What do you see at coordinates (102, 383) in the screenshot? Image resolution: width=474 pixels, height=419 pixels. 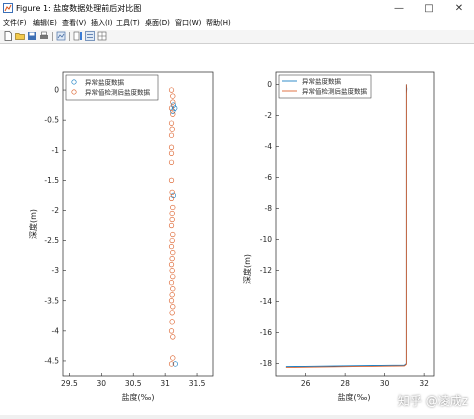 I see `left-xtick-label: 30` at bounding box center [102, 383].